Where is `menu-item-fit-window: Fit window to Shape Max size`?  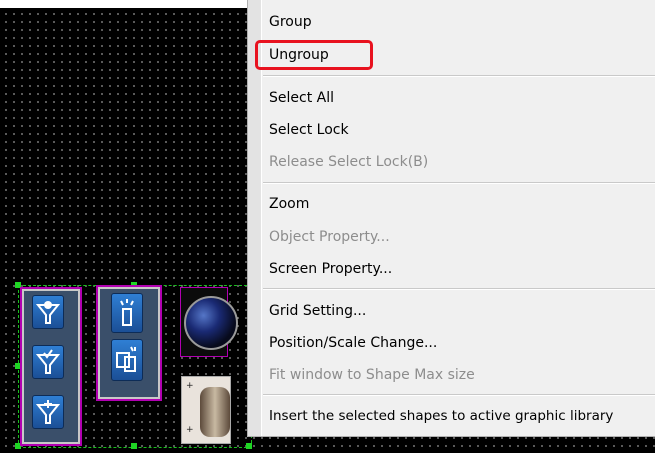 menu-item-fit-window: Fit window to Shape Max size is located at coordinates (372, 375).